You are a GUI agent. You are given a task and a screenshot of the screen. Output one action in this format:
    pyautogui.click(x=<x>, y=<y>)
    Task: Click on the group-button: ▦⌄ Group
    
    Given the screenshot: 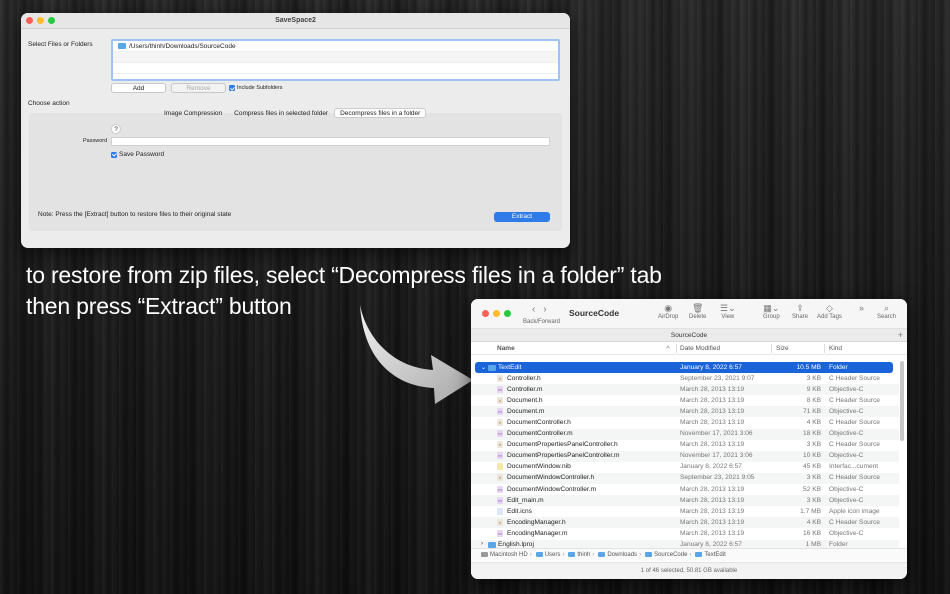 What is the action you would take?
    pyautogui.click(x=771, y=311)
    